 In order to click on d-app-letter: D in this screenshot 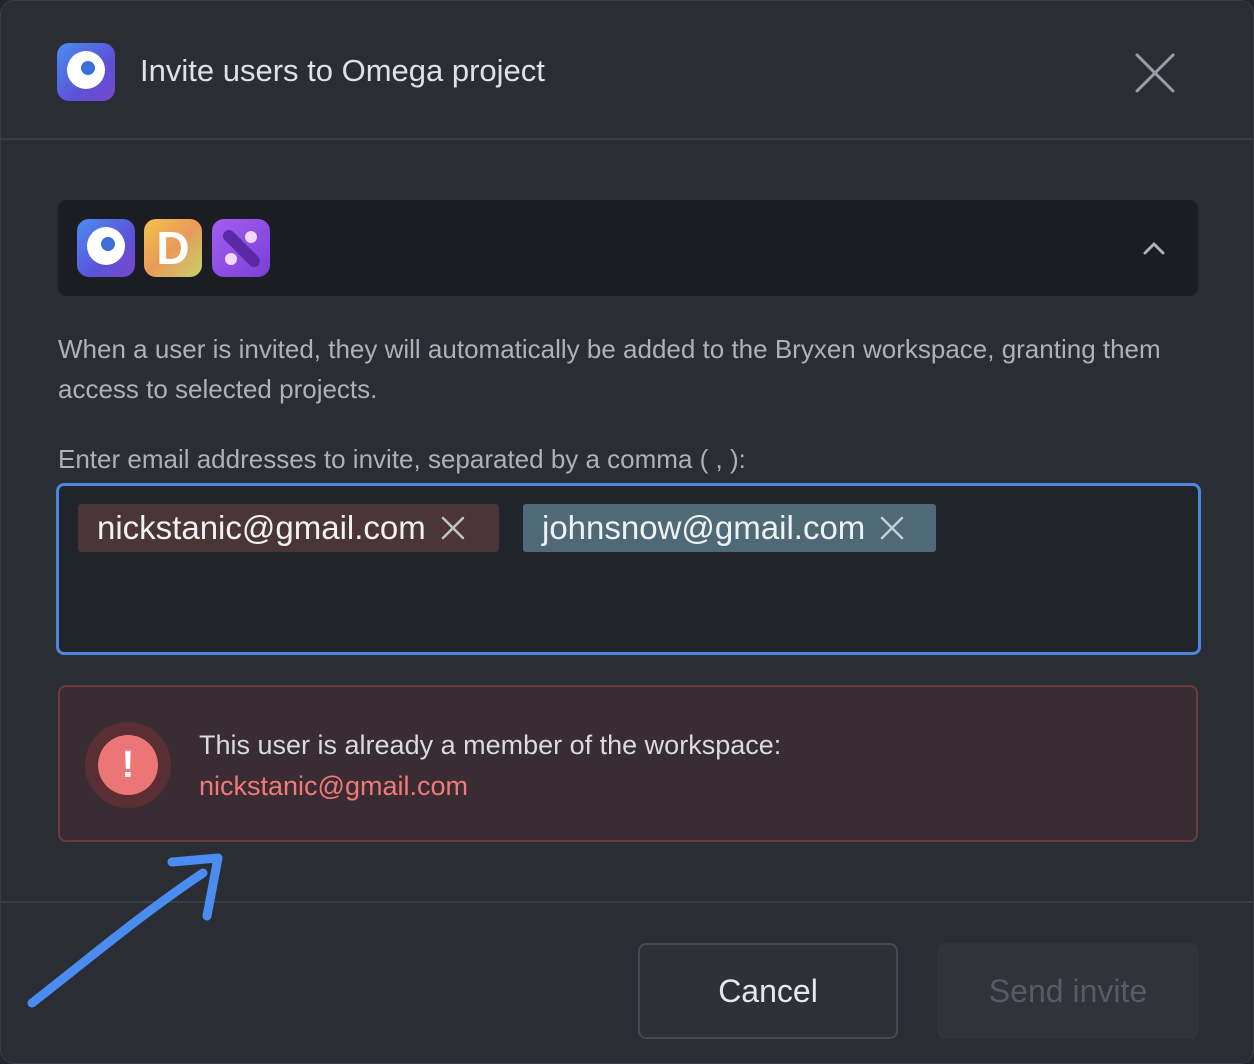, I will do `click(173, 248)`.